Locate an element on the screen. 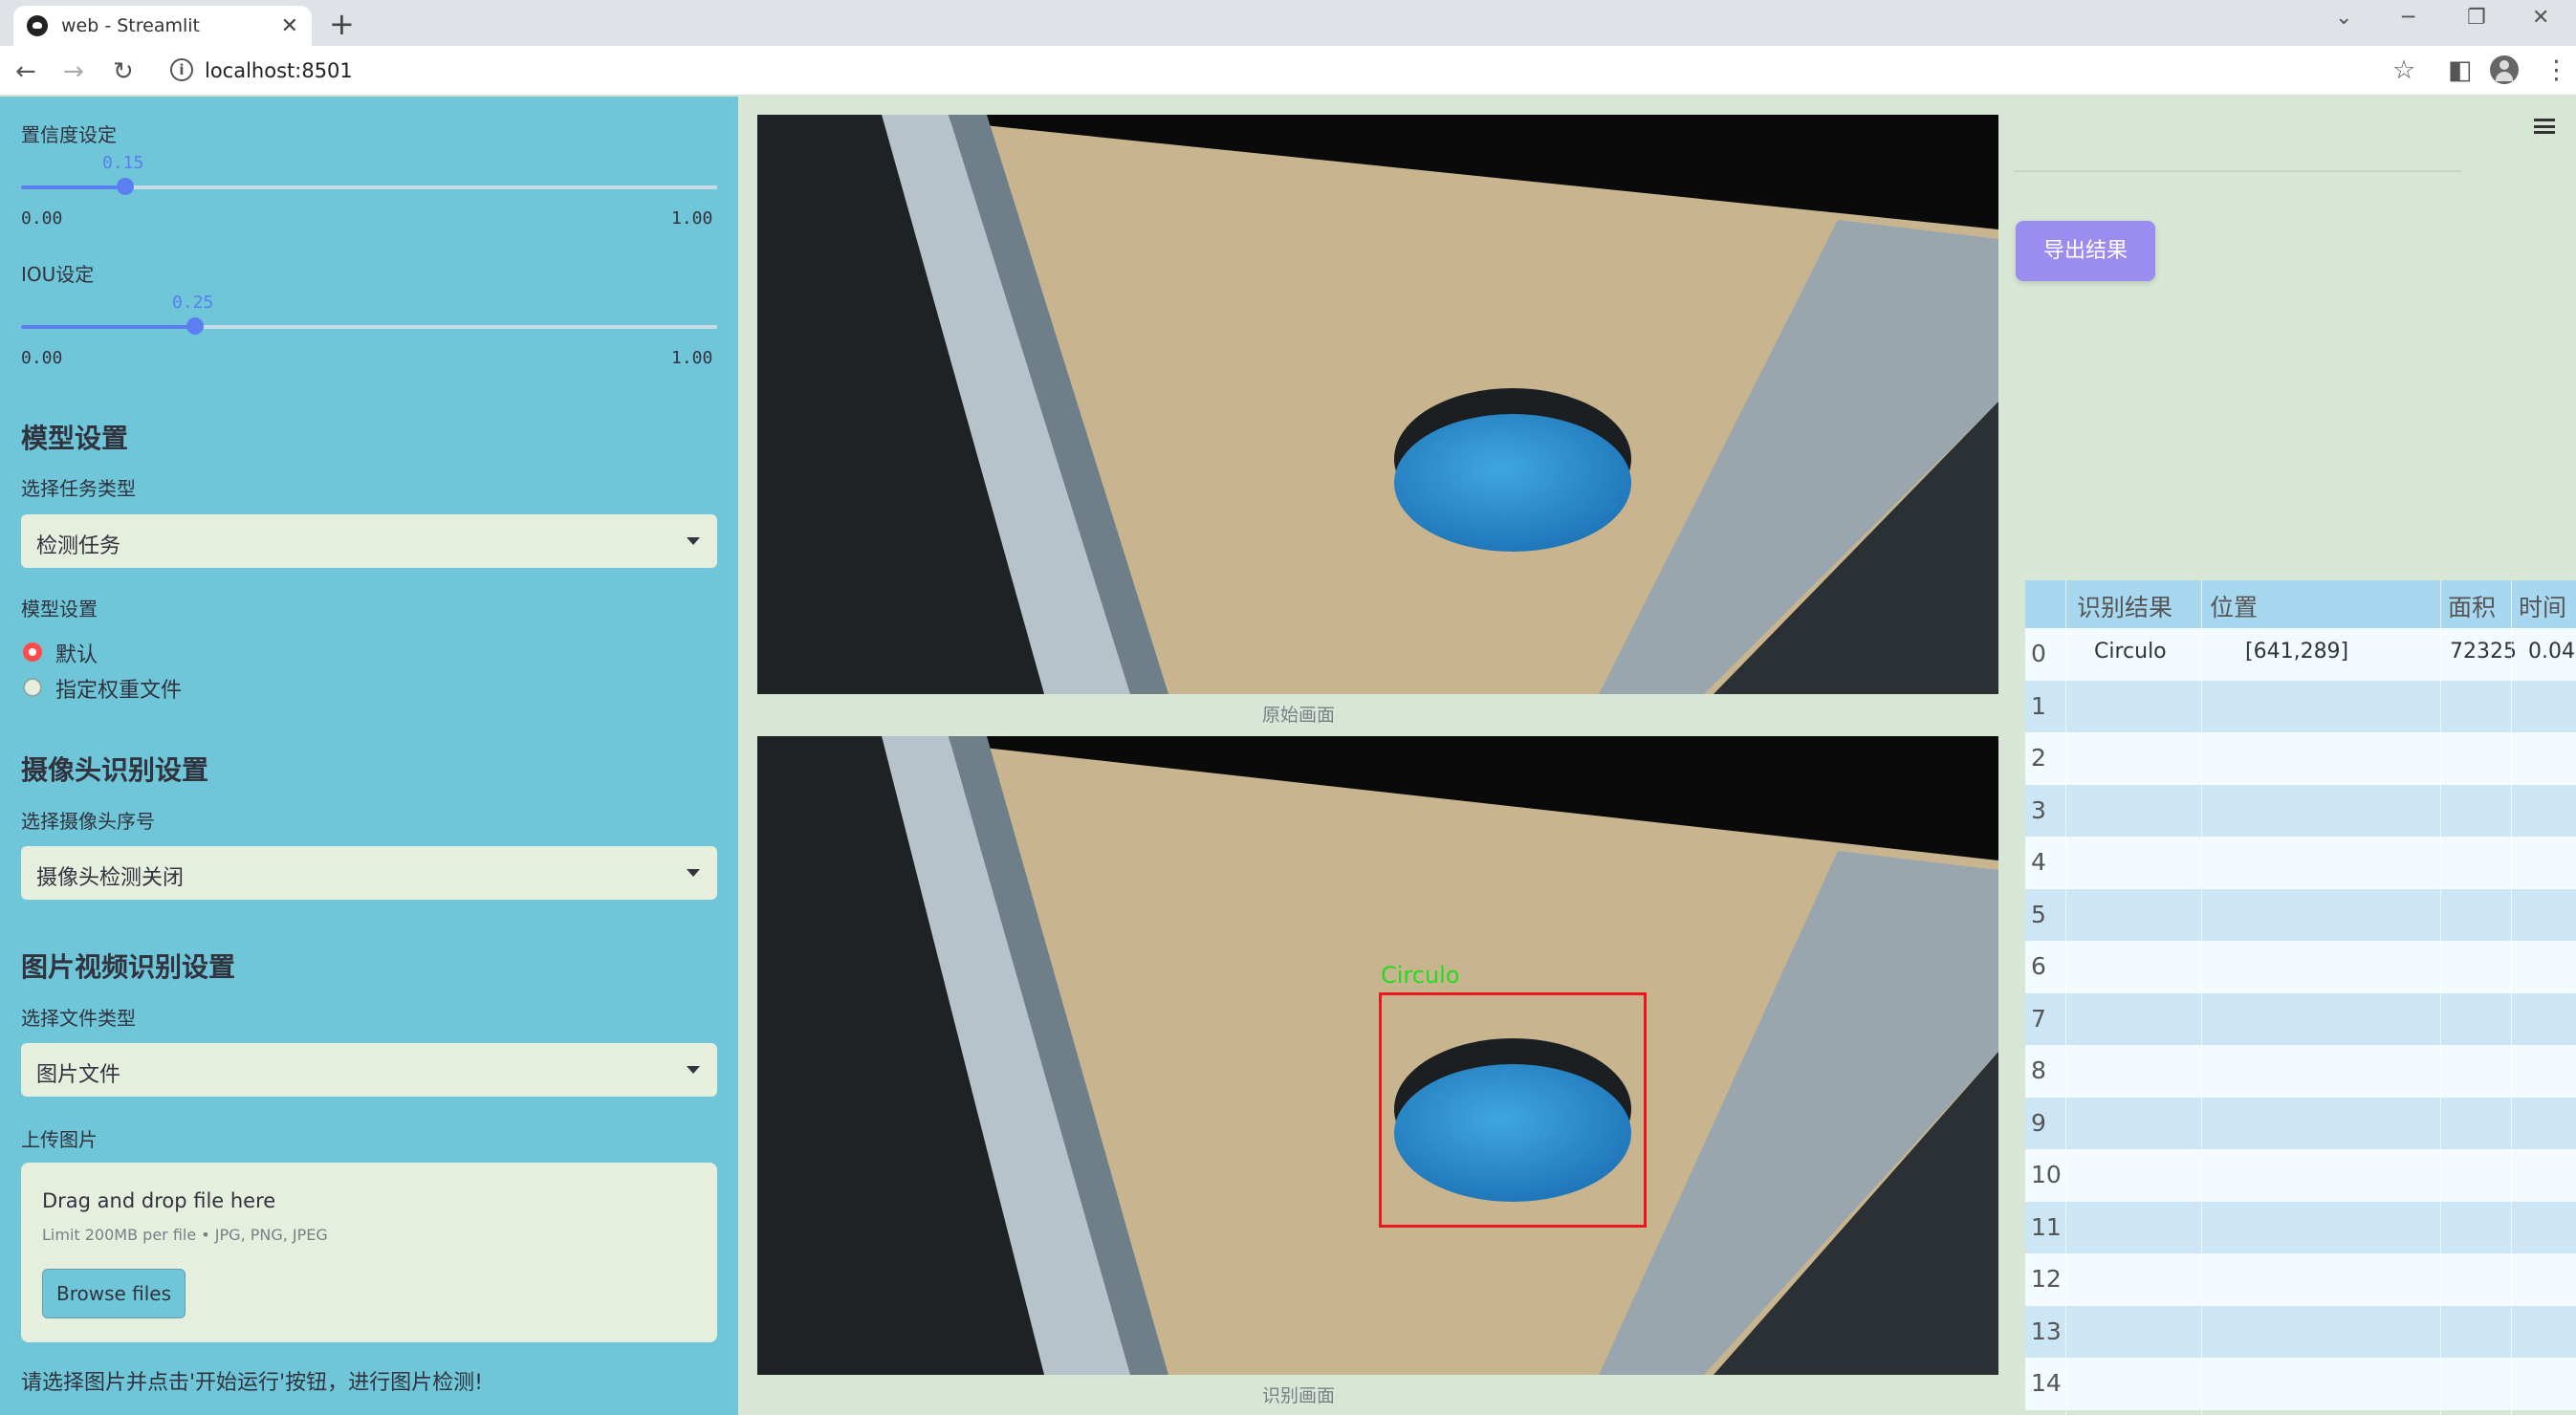 The height and width of the screenshot is (1415, 2576). iou-slider-thumb is located at coordinates (195, 326).